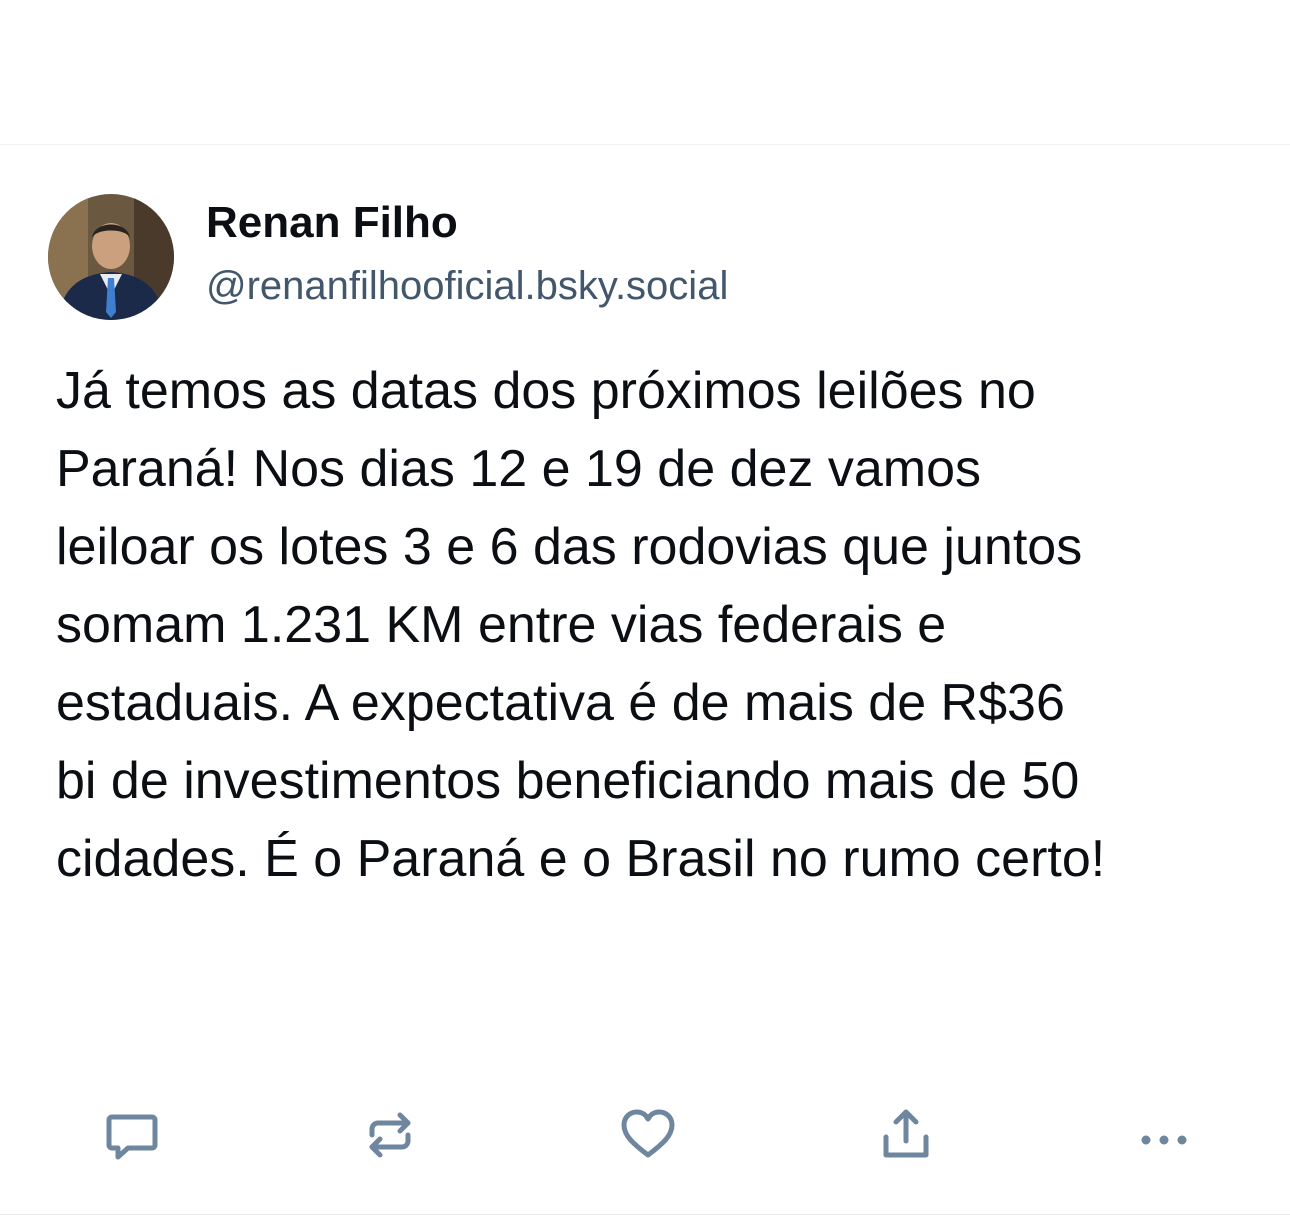  I want to click on bottom-divider, so click(645, 1214).